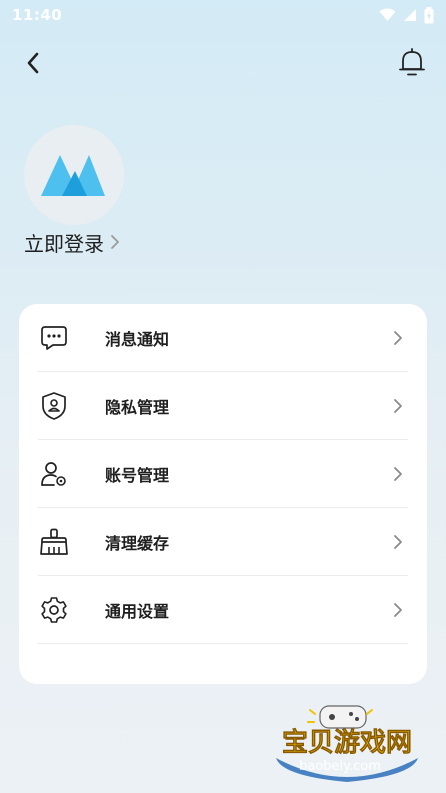  Describe the element at coordinates (54, 610) in the screenshot. I see `gear-icon` at that location.